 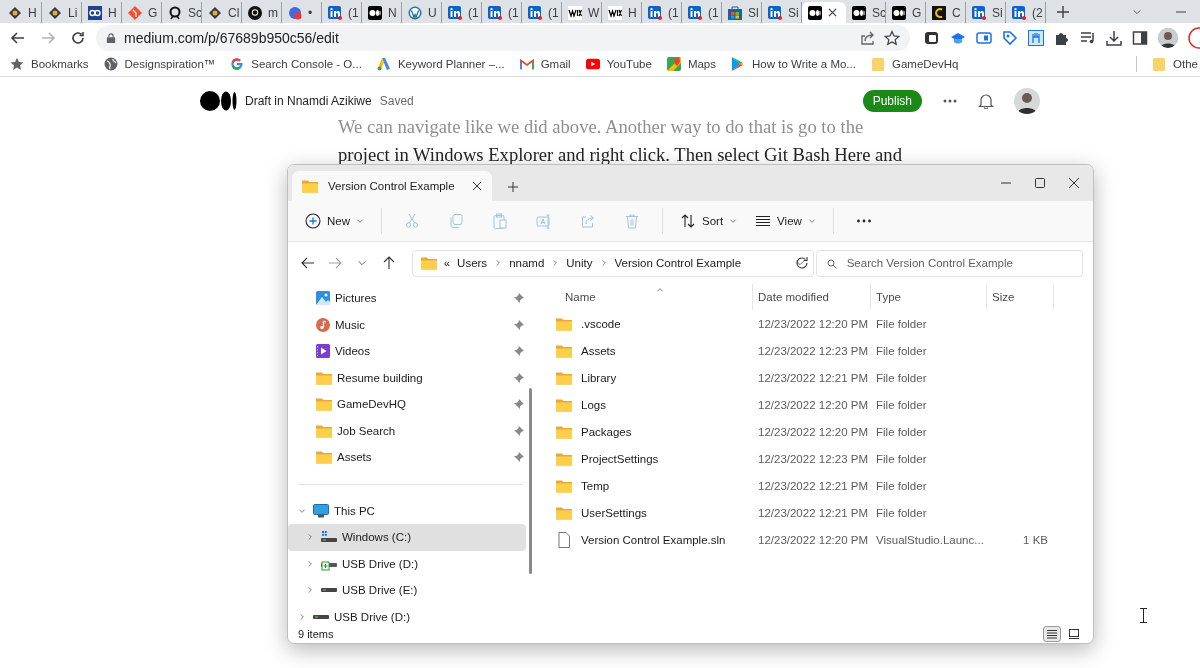 What do you see at coordinates (78, 37) in the screenshot?
I see `reload-icon` at bounding box center [78, 37].